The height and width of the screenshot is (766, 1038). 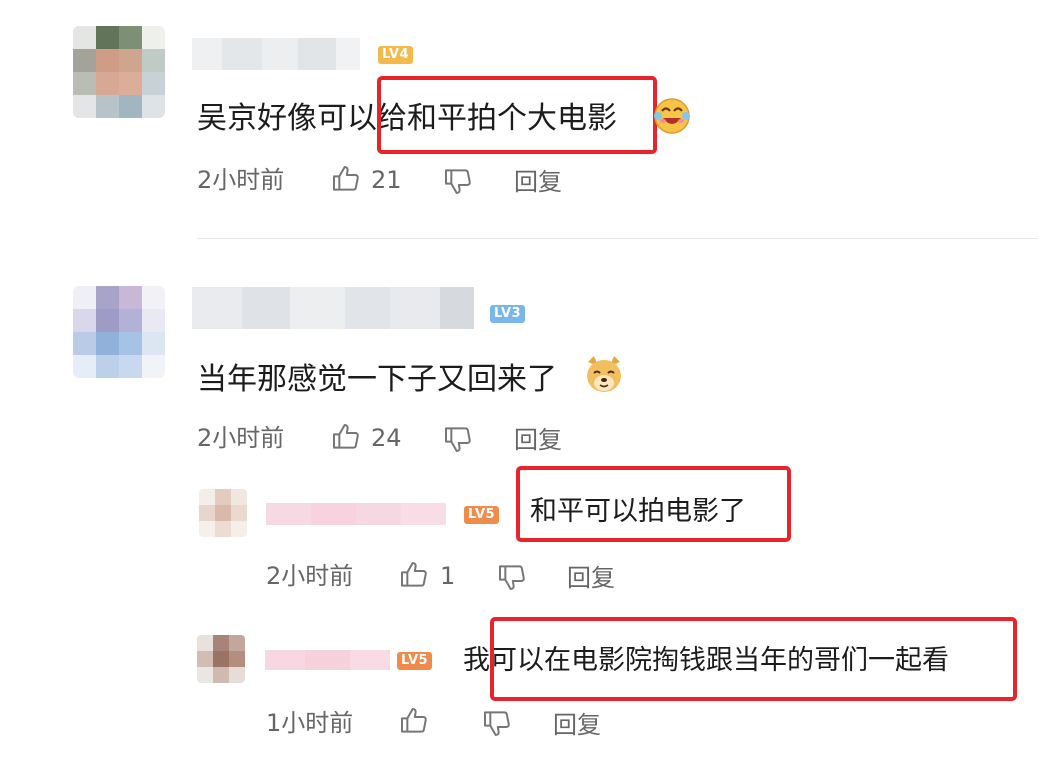 I want to click on doge-emoji, so click(x=604, y=374).